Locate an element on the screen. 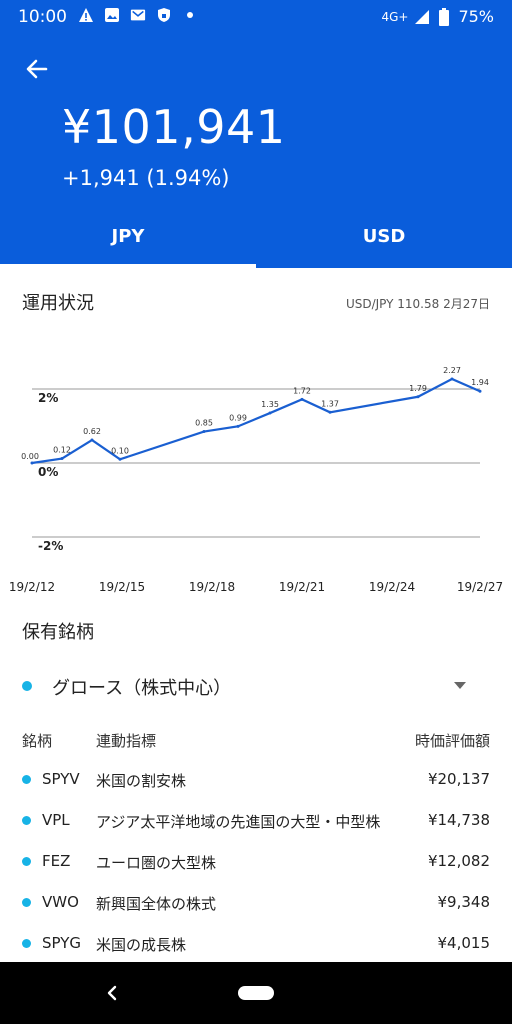  row-value: ¥20,137 is located at coordinates (458, 779).